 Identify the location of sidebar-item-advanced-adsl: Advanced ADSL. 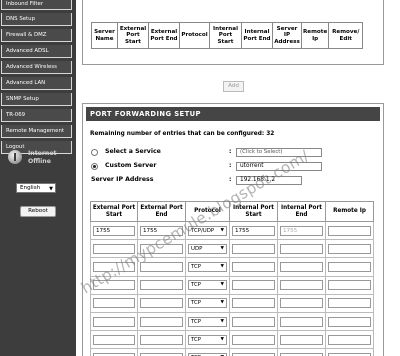
(36, 51).